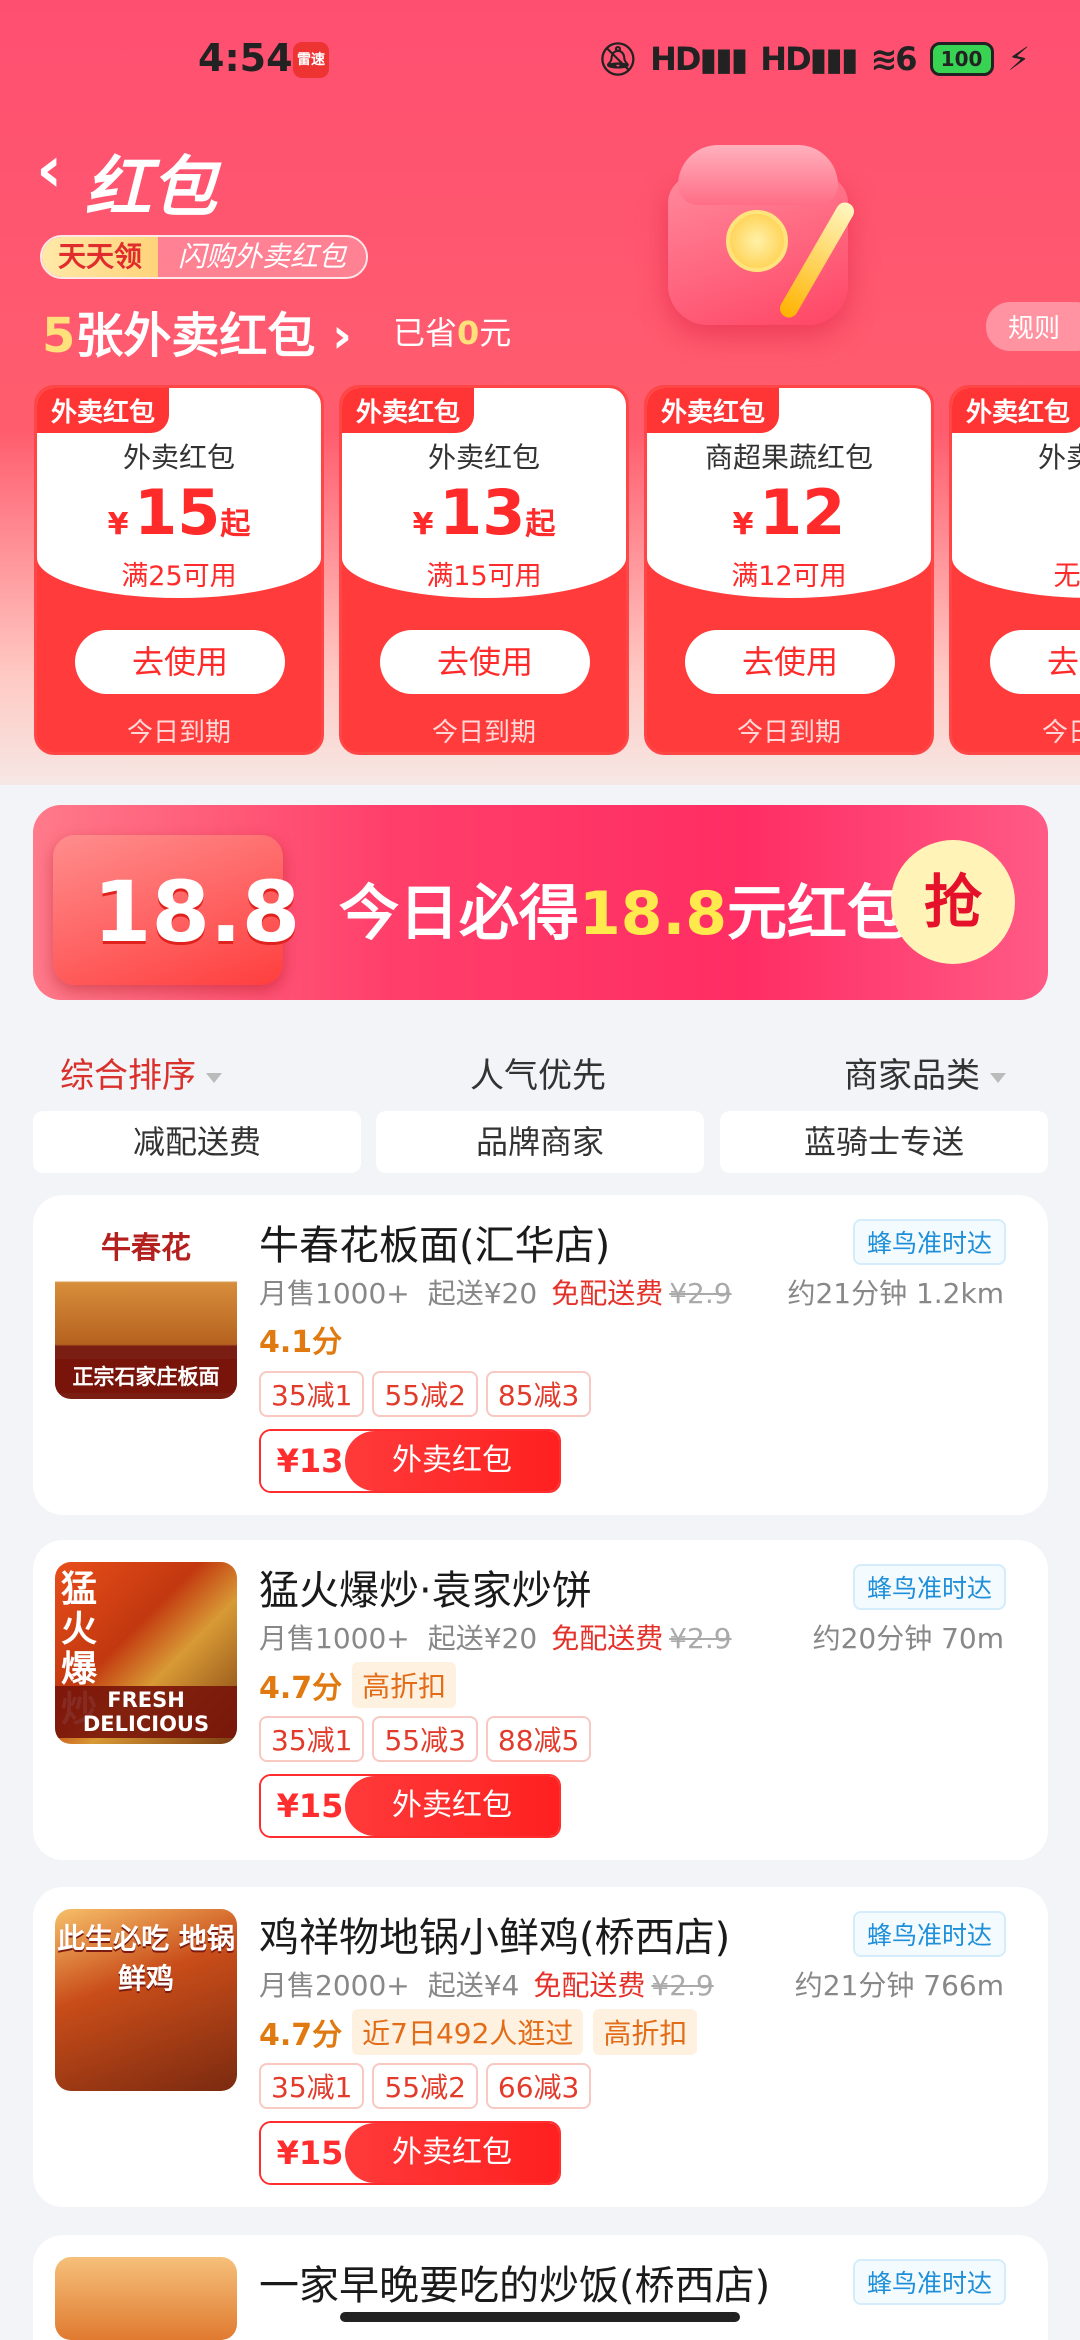 Image resolution: width=1080 pixels, height=2340 pixels. I want to click on shop-thumbnail: 牛春花 正宗石家庄板面, so click(146, 1308).